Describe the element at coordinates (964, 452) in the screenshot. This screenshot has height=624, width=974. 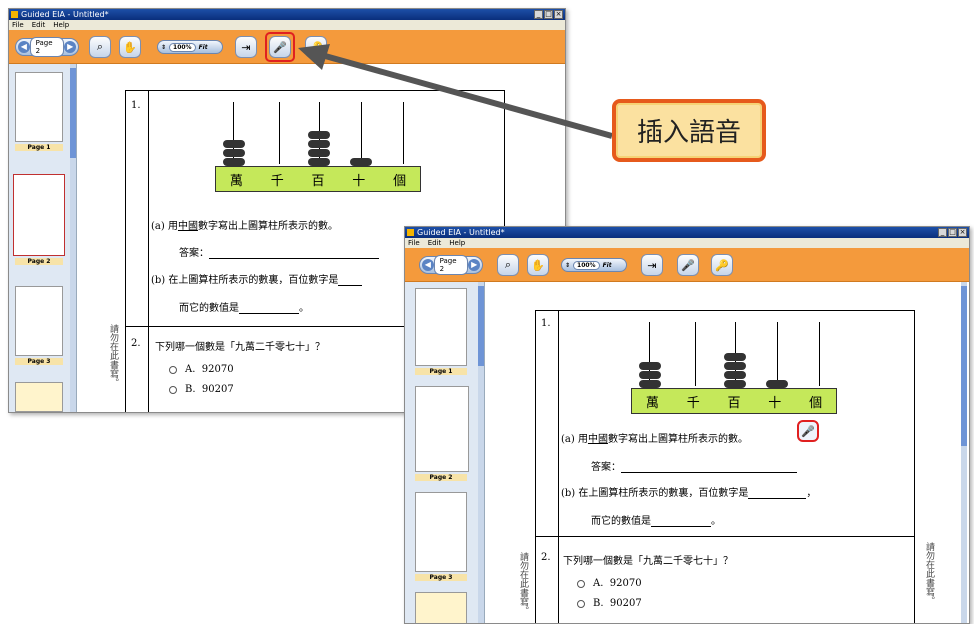
I see `document-scrollbar` at that location.